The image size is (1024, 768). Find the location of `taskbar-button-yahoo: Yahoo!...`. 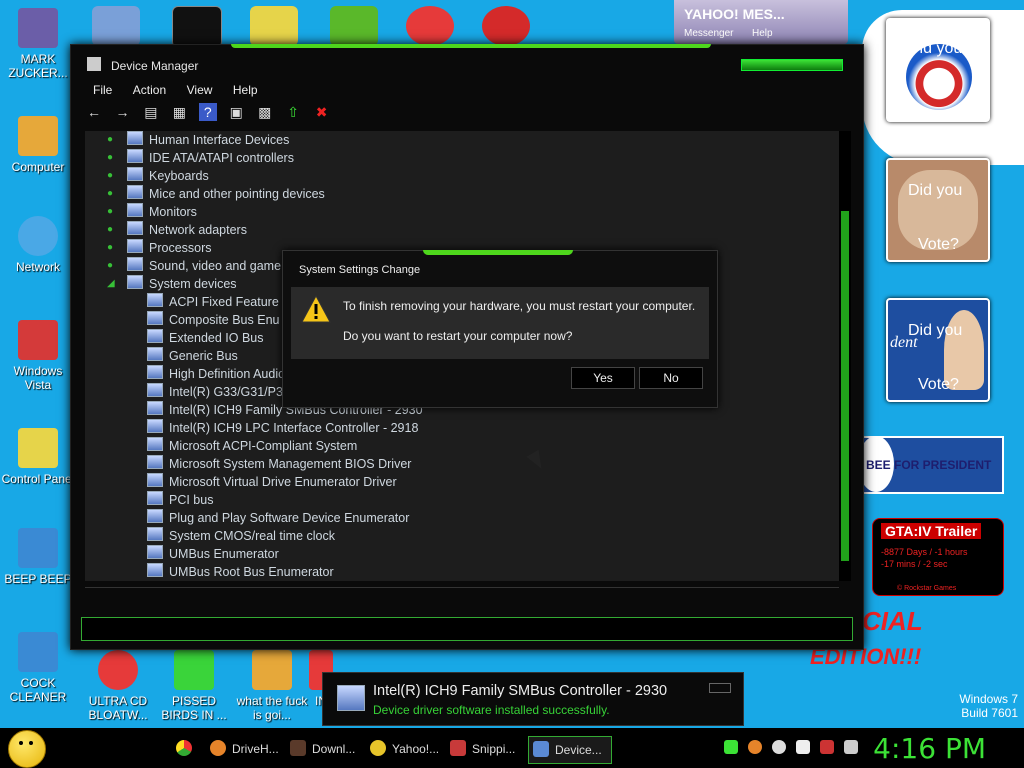

taskbar-button-yahoo: Yahoo!... is located at coordinates (404, 749).